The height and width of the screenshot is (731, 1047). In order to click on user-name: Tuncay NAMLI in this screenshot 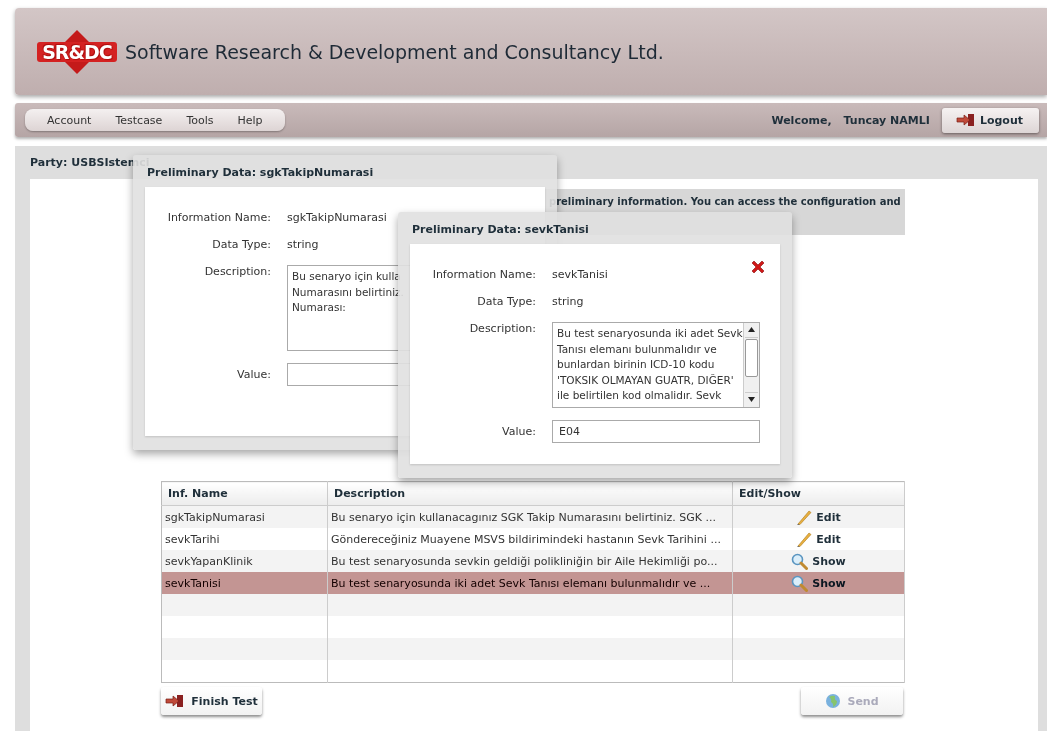, I will do `click(886, 120)`.